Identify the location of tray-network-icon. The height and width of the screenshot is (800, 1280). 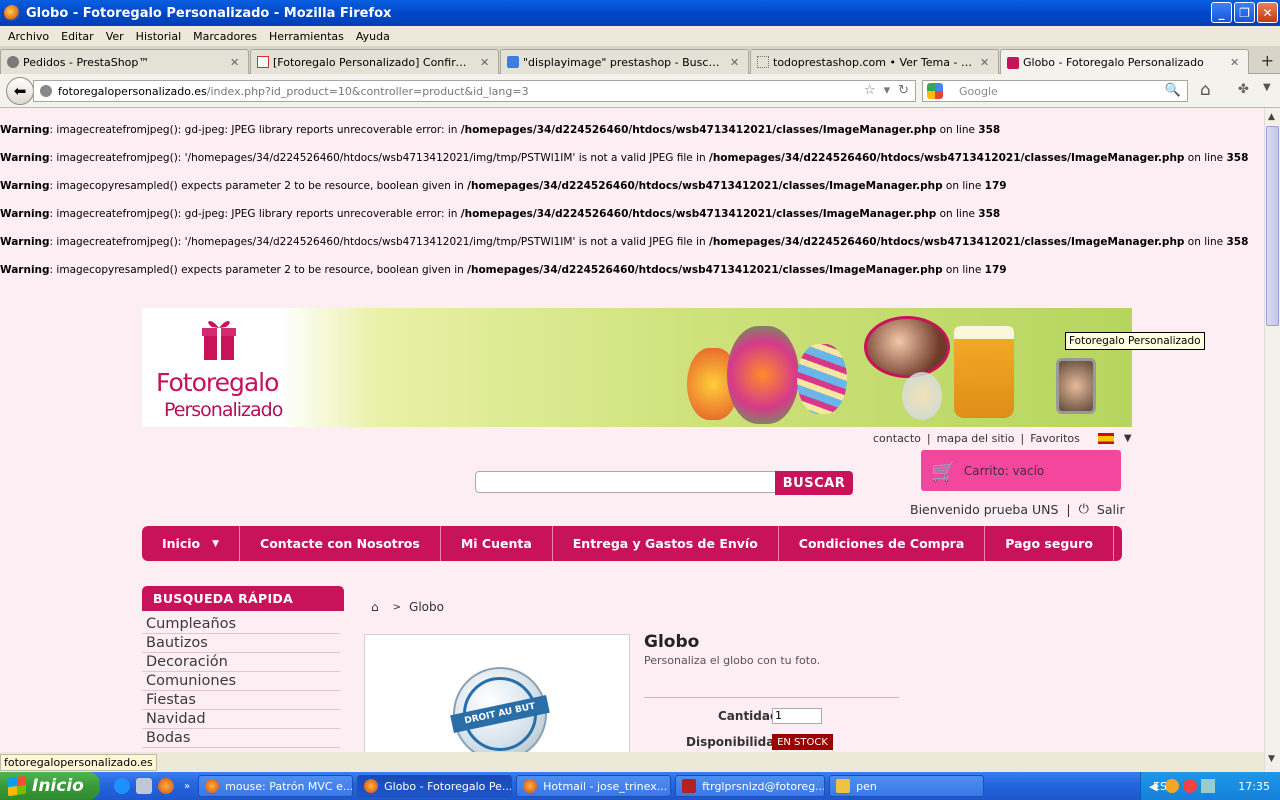
(1208, 786).